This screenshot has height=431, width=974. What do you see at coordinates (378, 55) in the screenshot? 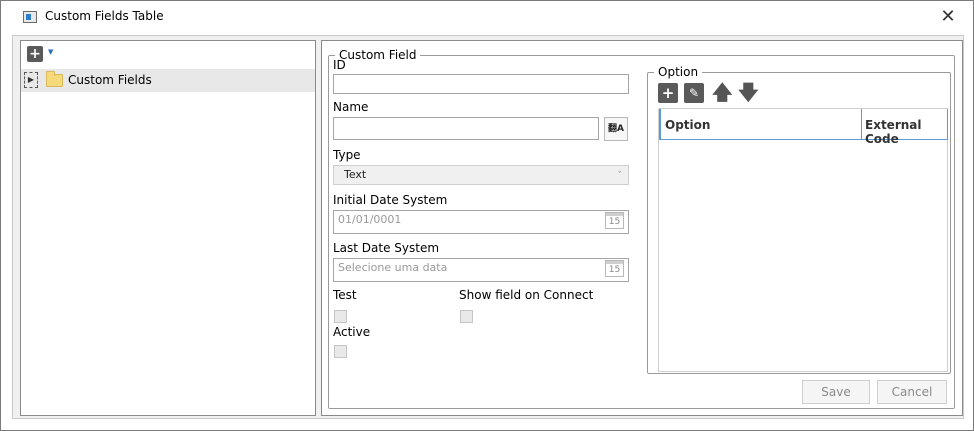
I see `custom-field-legend: Custom Field` at bounding box center [378, 55].